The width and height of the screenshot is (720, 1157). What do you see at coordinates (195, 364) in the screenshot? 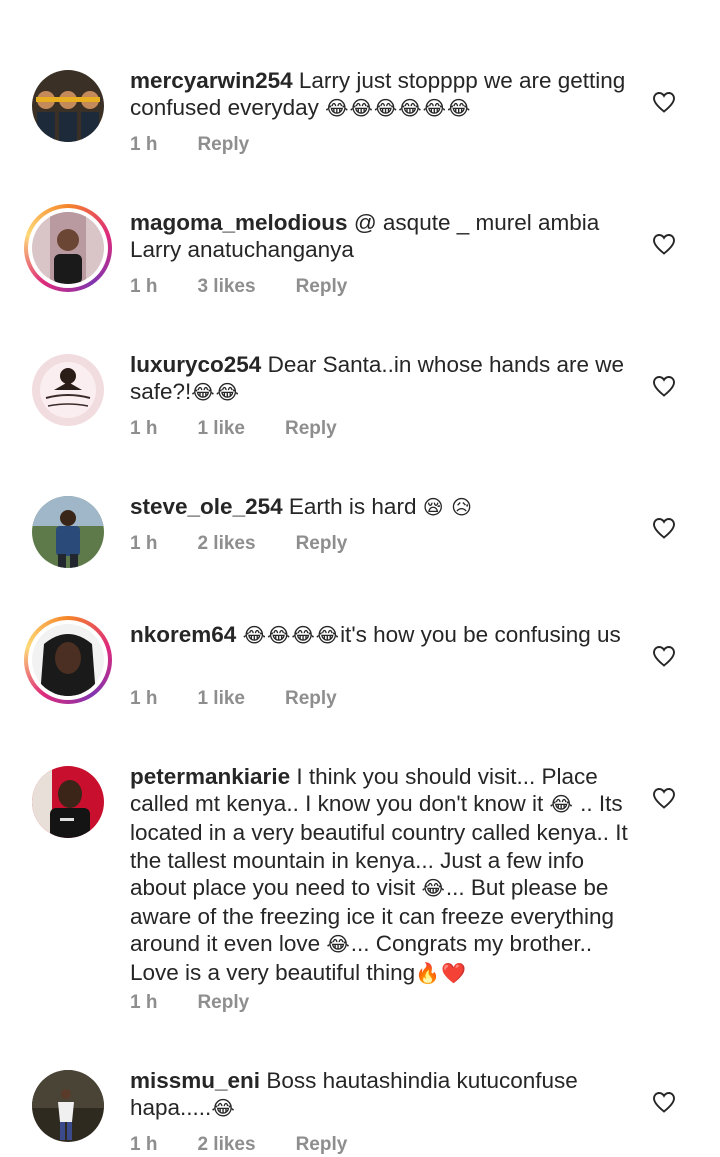
I see `comment-username: luxuryco254` at bounding box center [195, 364].